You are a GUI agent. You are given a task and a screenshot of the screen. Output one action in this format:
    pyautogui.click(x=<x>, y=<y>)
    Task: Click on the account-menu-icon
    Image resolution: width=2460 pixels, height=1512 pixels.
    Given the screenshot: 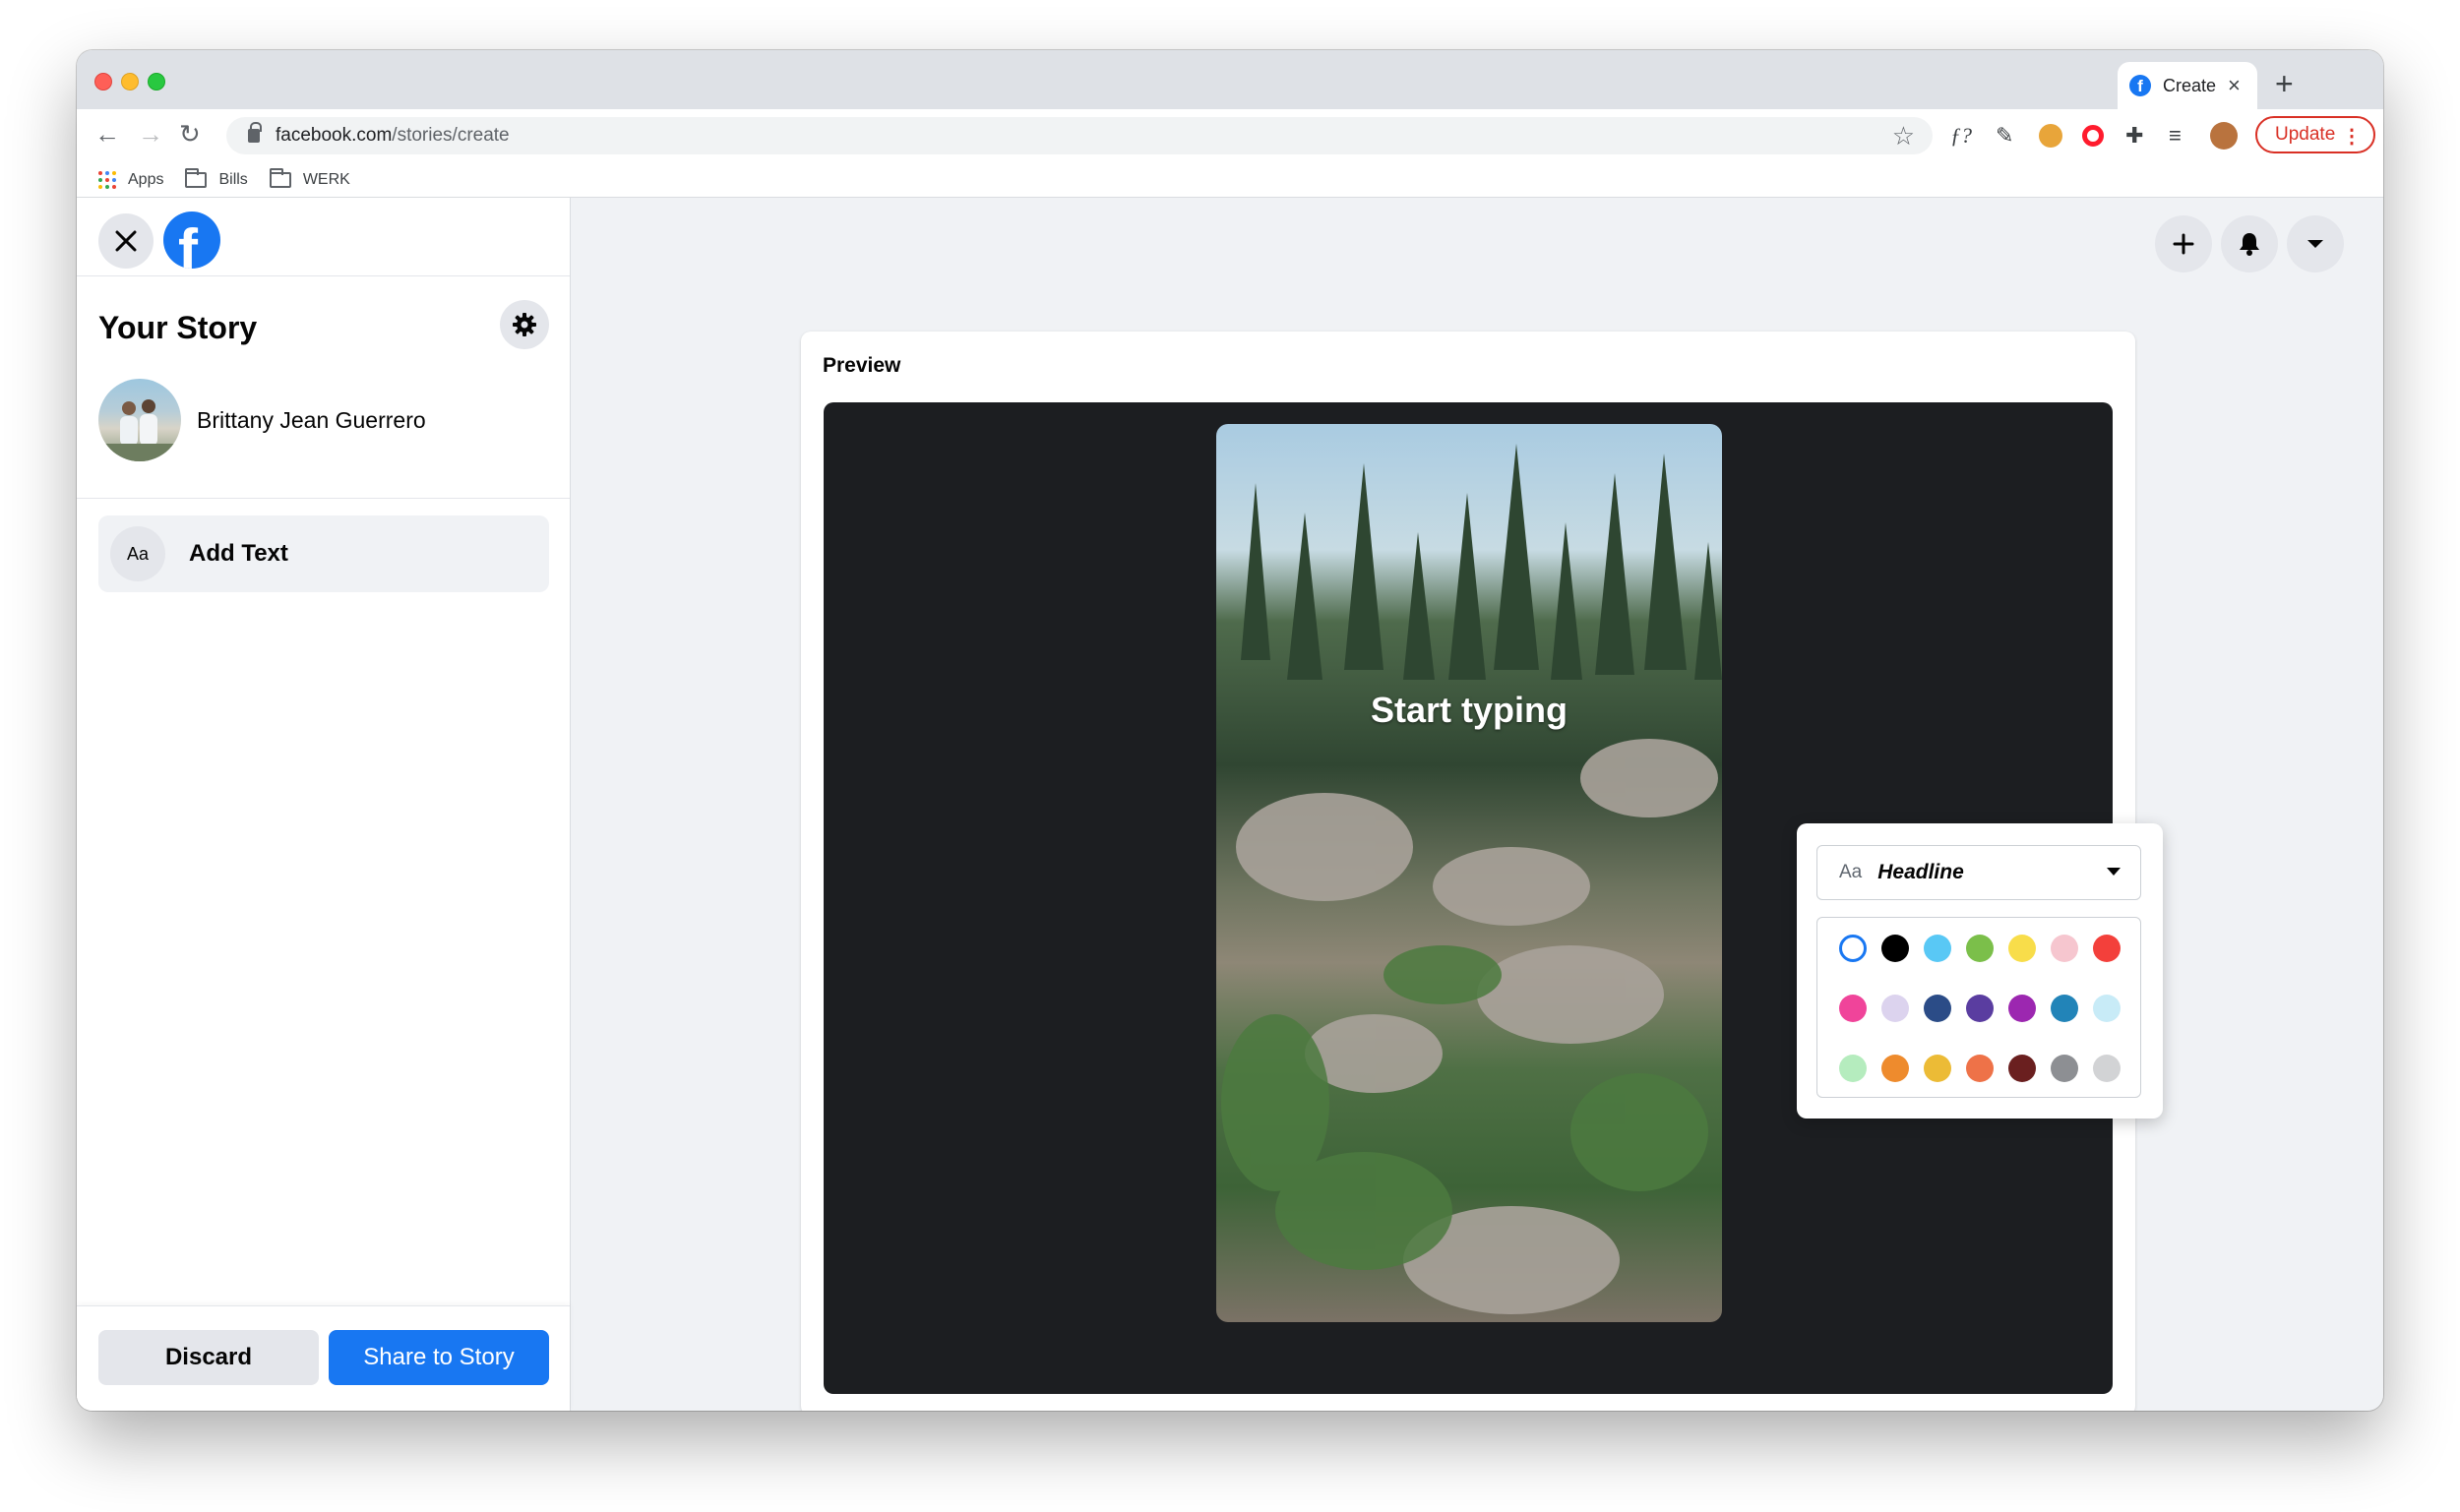 What is the action you would take?
    pyautogui.click(x=2315, y=244)
    